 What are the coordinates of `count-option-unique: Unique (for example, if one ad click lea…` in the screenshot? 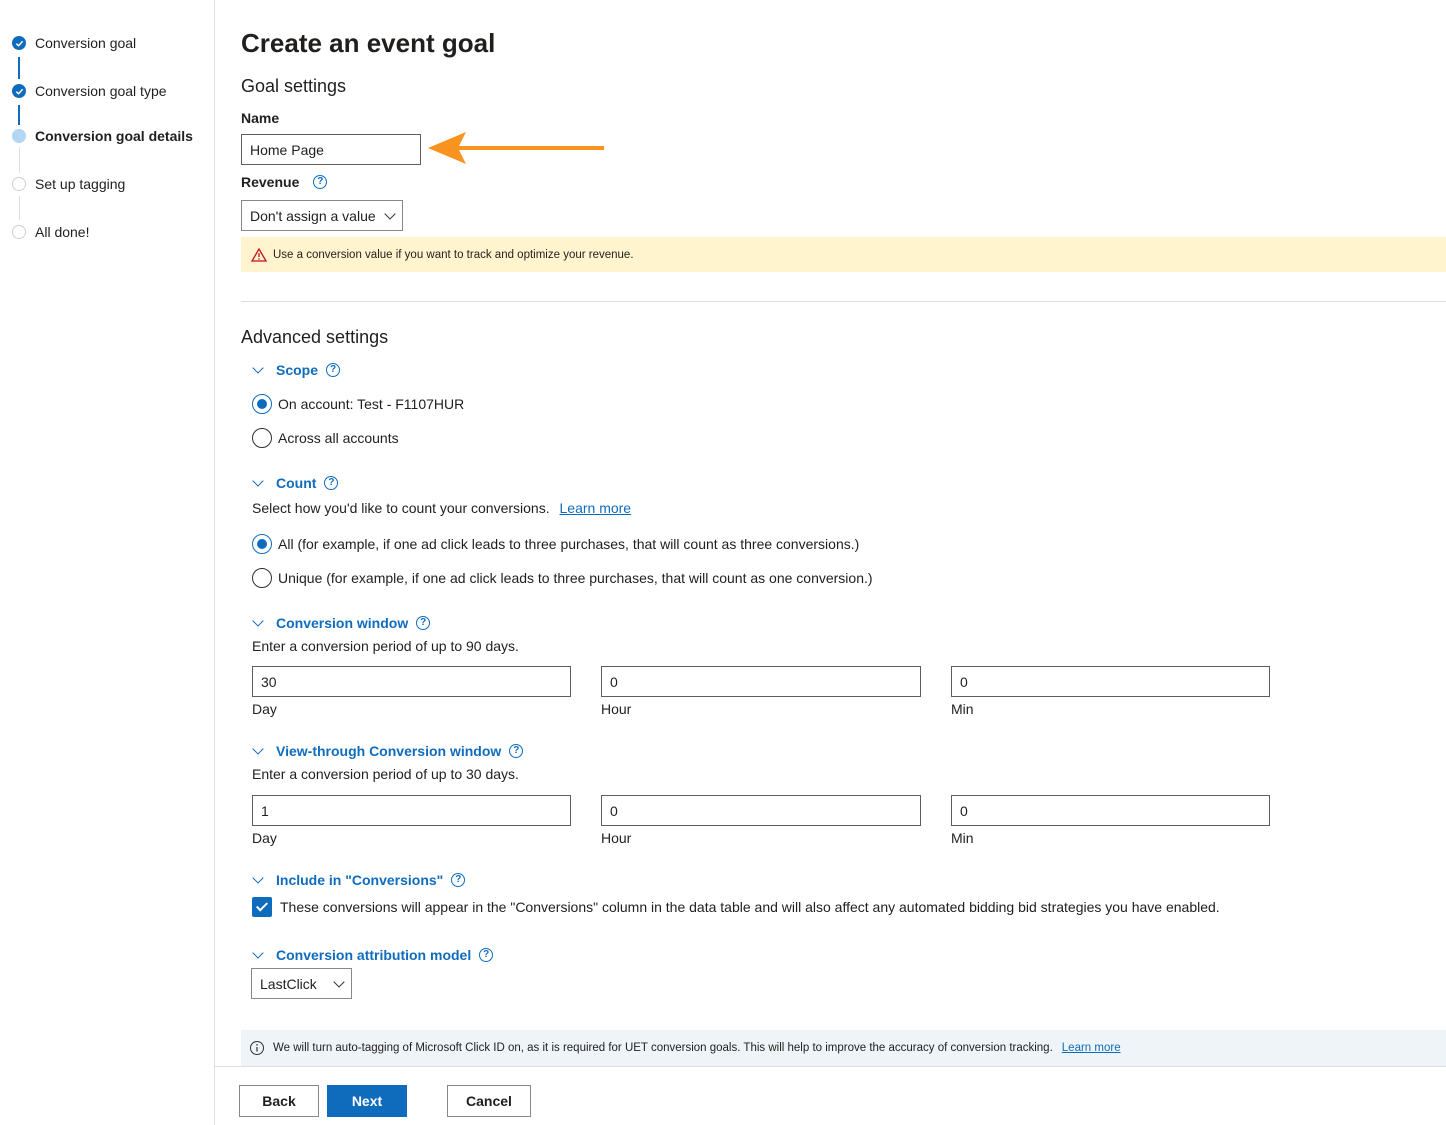 It's located at (562, 578).